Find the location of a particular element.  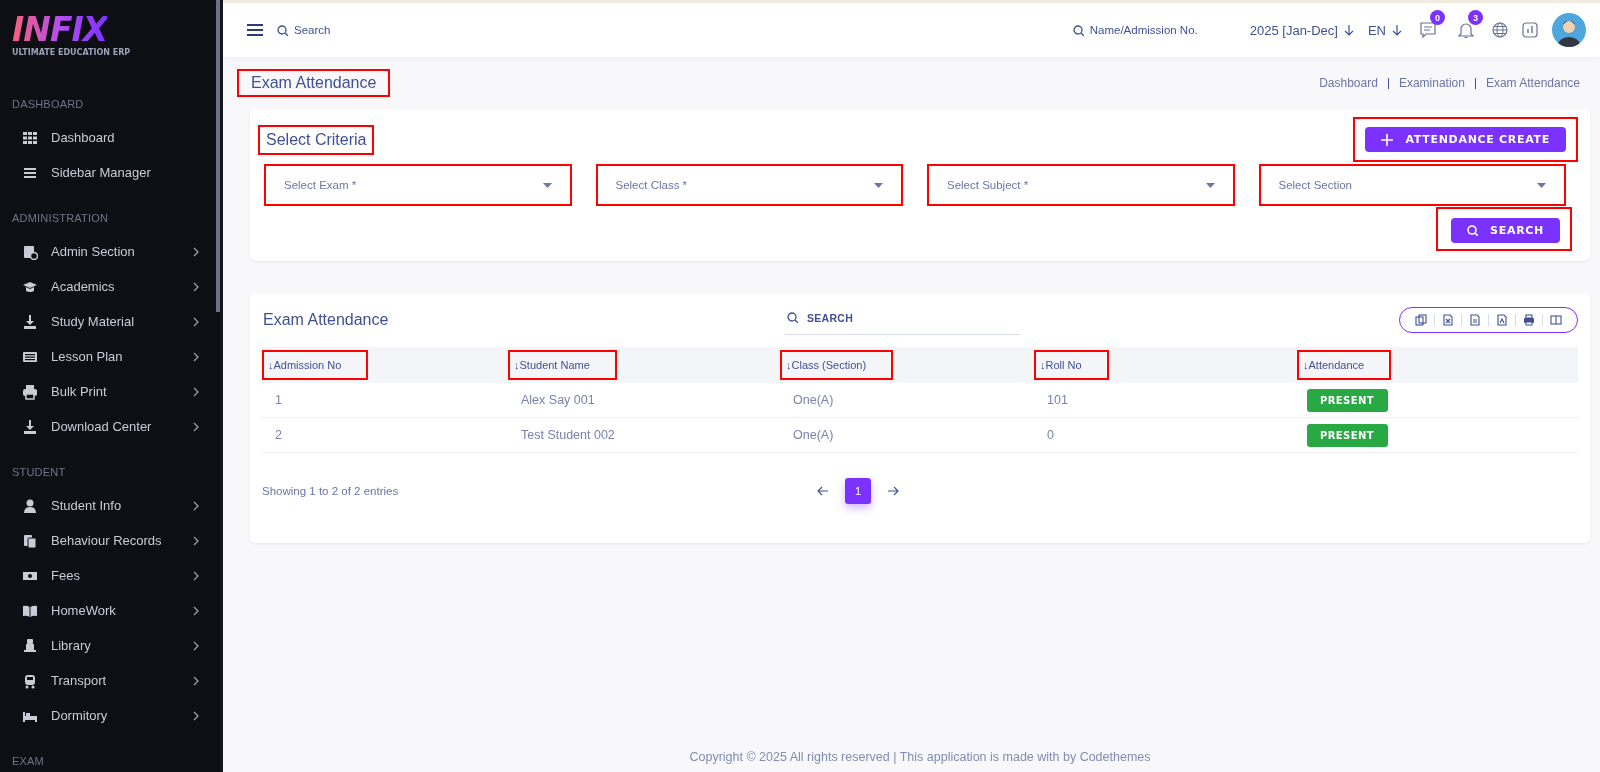

message-count-badge: 0 is located at coordinates (1437, 17).